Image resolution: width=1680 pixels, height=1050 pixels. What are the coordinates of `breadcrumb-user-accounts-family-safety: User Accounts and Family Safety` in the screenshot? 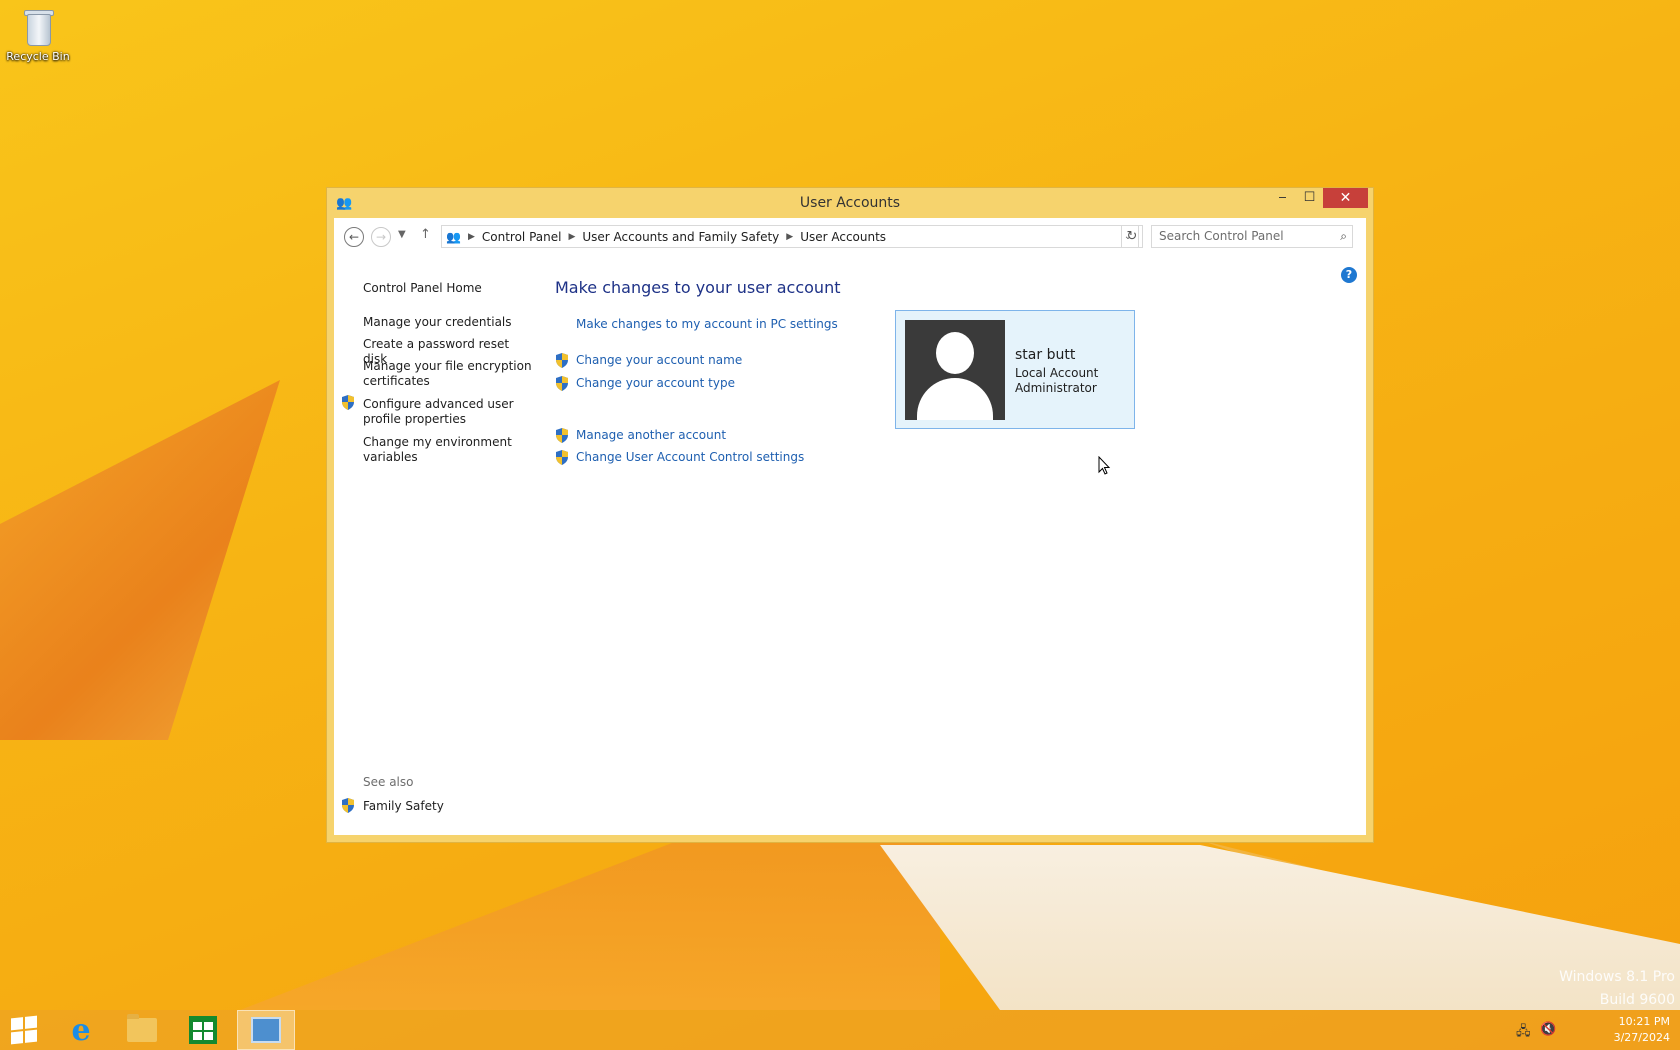 It's located at (680, 237).